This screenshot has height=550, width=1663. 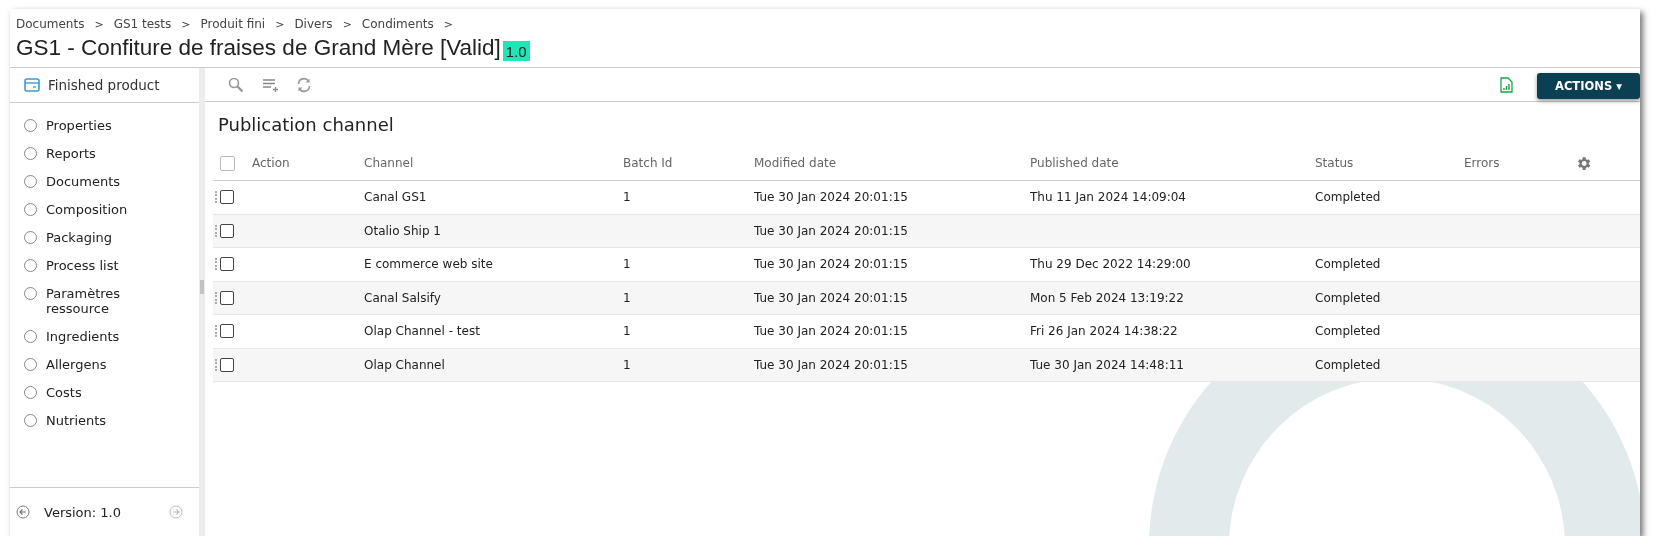 What do you see at coordinates (104, 364) in the screenshot?
I see `sidebar-item: Allergens` at bounding box center [104, 364].